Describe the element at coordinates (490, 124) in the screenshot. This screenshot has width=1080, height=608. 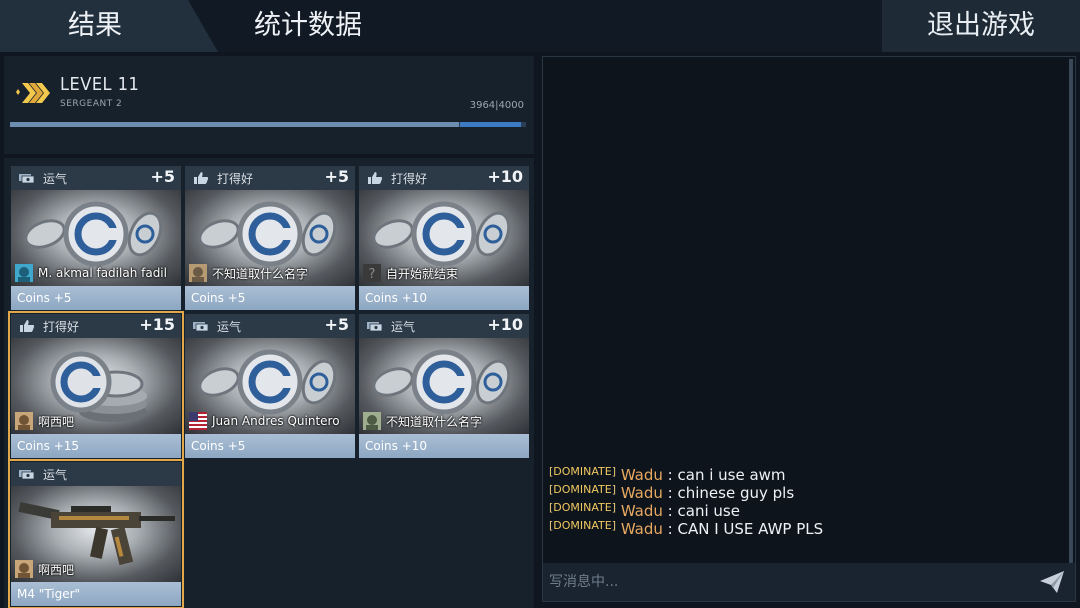
I see `xp-progress-gain` at that location.